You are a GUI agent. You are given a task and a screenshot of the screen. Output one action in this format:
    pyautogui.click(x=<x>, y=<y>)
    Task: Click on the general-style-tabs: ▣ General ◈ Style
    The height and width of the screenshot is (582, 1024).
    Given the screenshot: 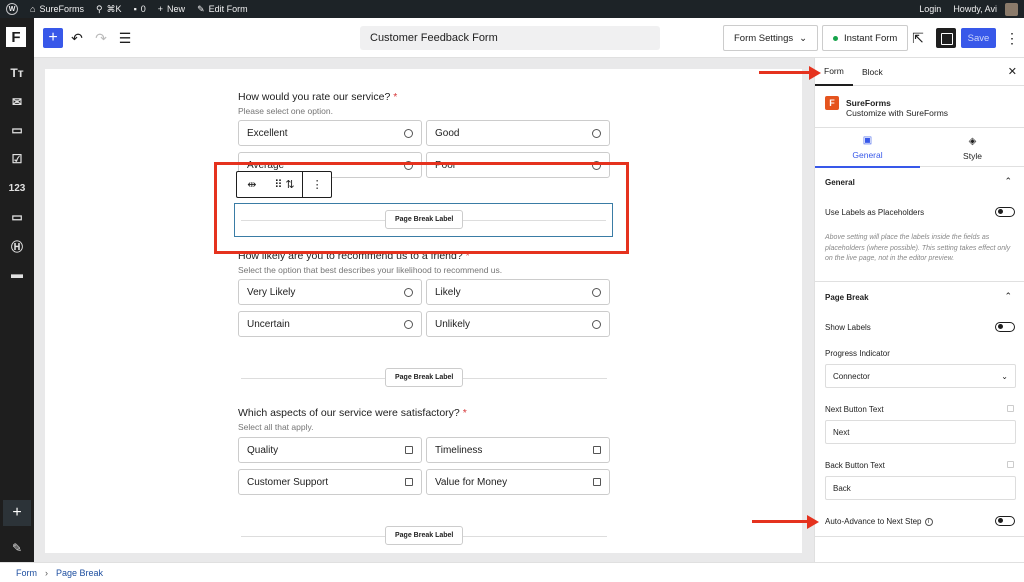 What is the action you would take?
    pyautogui.click(x=919, y=147)
    